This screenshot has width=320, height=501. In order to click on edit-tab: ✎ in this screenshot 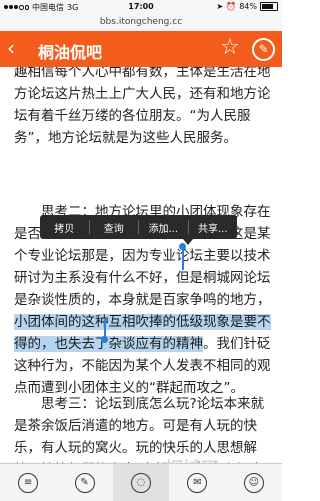, I will do `click(84, 482)`.